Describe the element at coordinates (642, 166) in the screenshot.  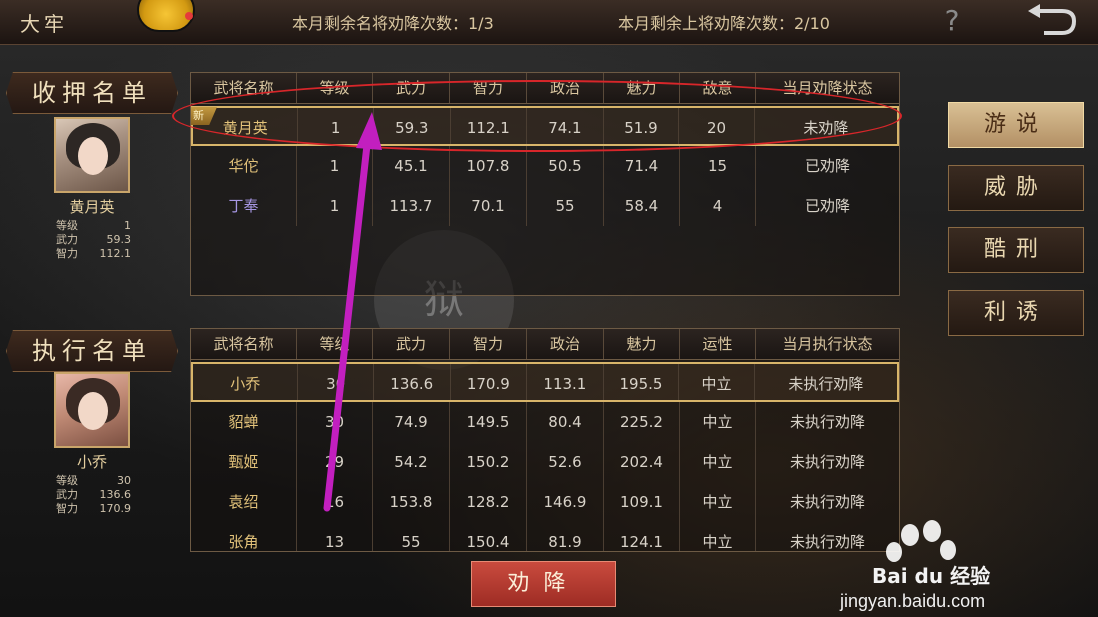
I see `charm-cell: 71.4` at that location.